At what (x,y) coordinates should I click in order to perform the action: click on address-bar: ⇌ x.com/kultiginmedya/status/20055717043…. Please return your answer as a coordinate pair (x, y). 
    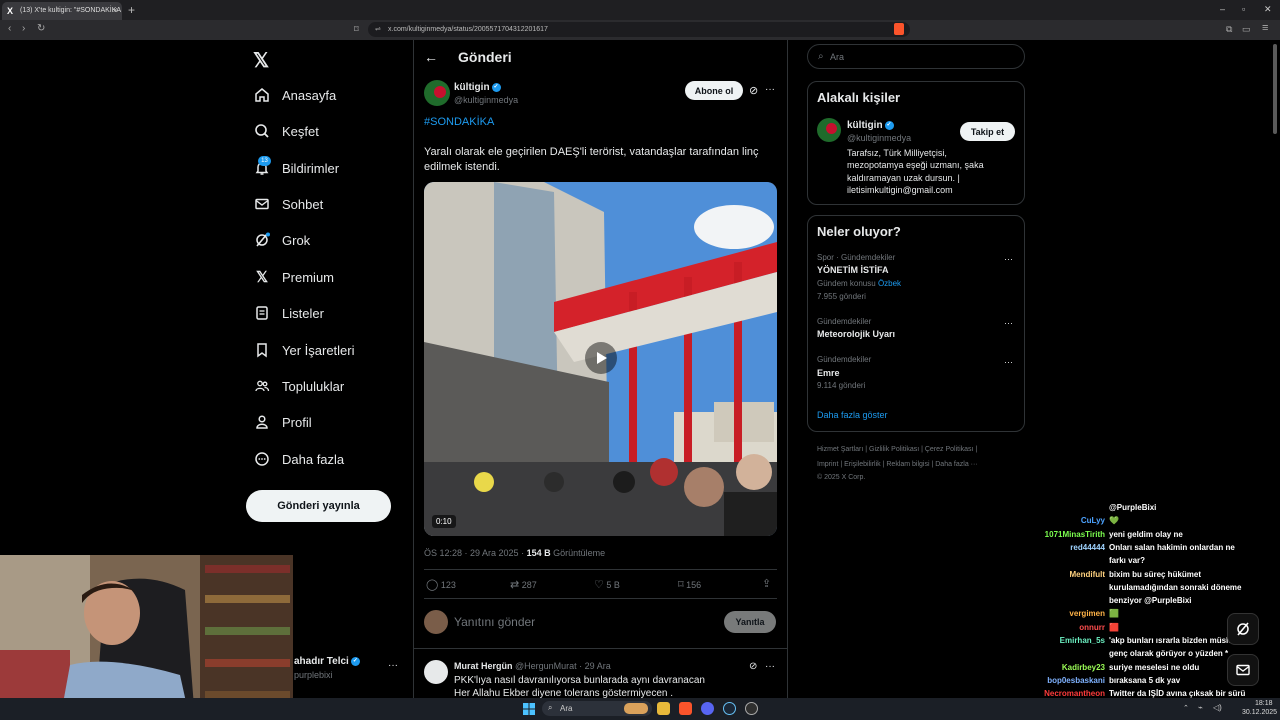
    Looking at the image, I should click on (639, 29).